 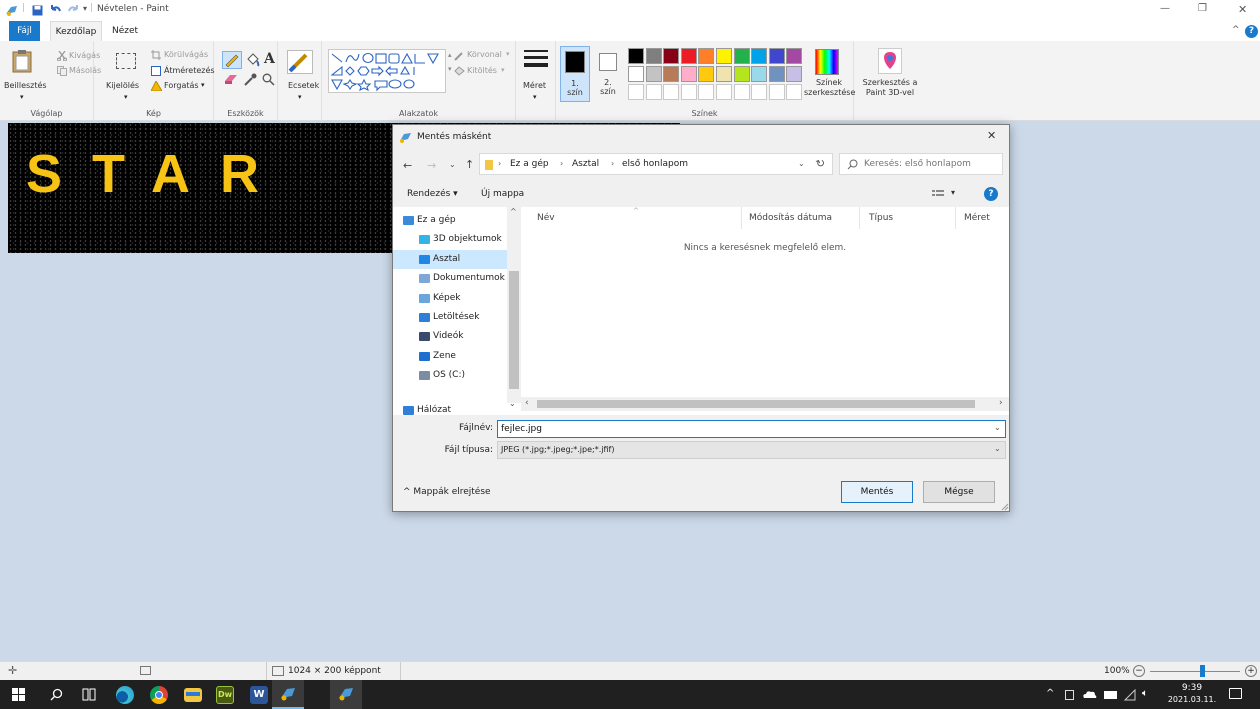 I want to click on paint-taskbar-button, so click(x=288, y=694).